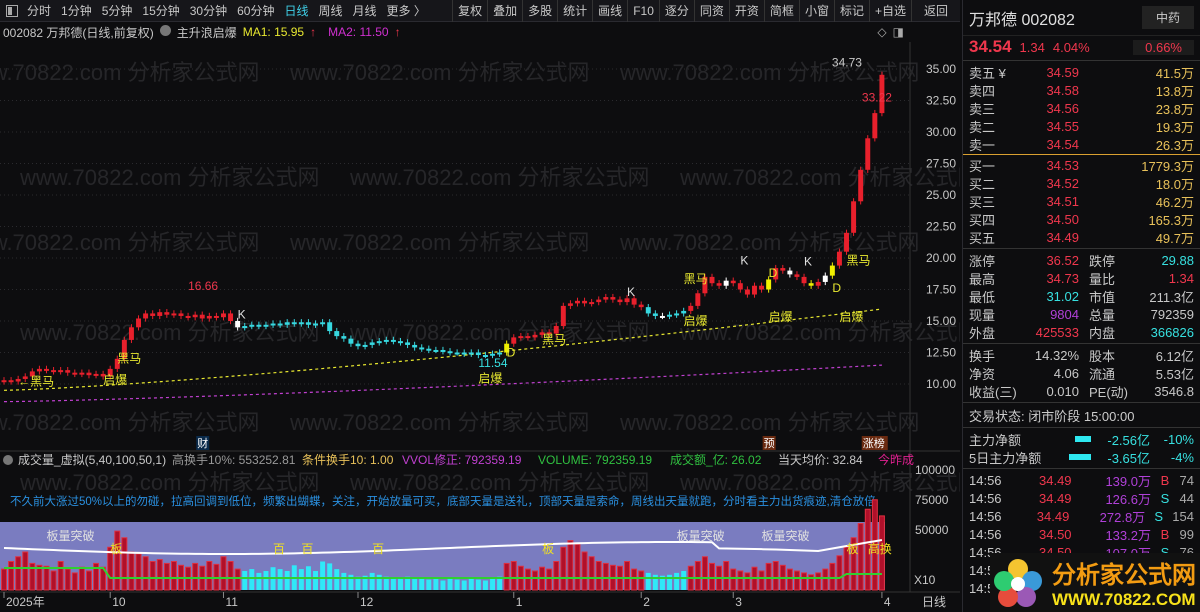 The image size is (1200, 612). Describe the element at coordinates (1081, 72) in the screenshot. I see `order-book-row: 卖五 ¥ 34.59 41.5万` at that location.